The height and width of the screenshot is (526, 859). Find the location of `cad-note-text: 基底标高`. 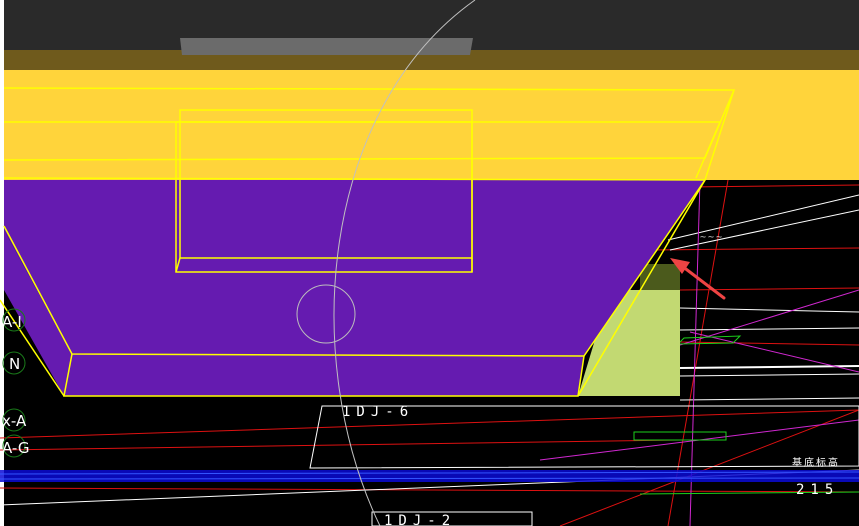

cad-note-text: 基底标高 is located at coordinates (816, 462).